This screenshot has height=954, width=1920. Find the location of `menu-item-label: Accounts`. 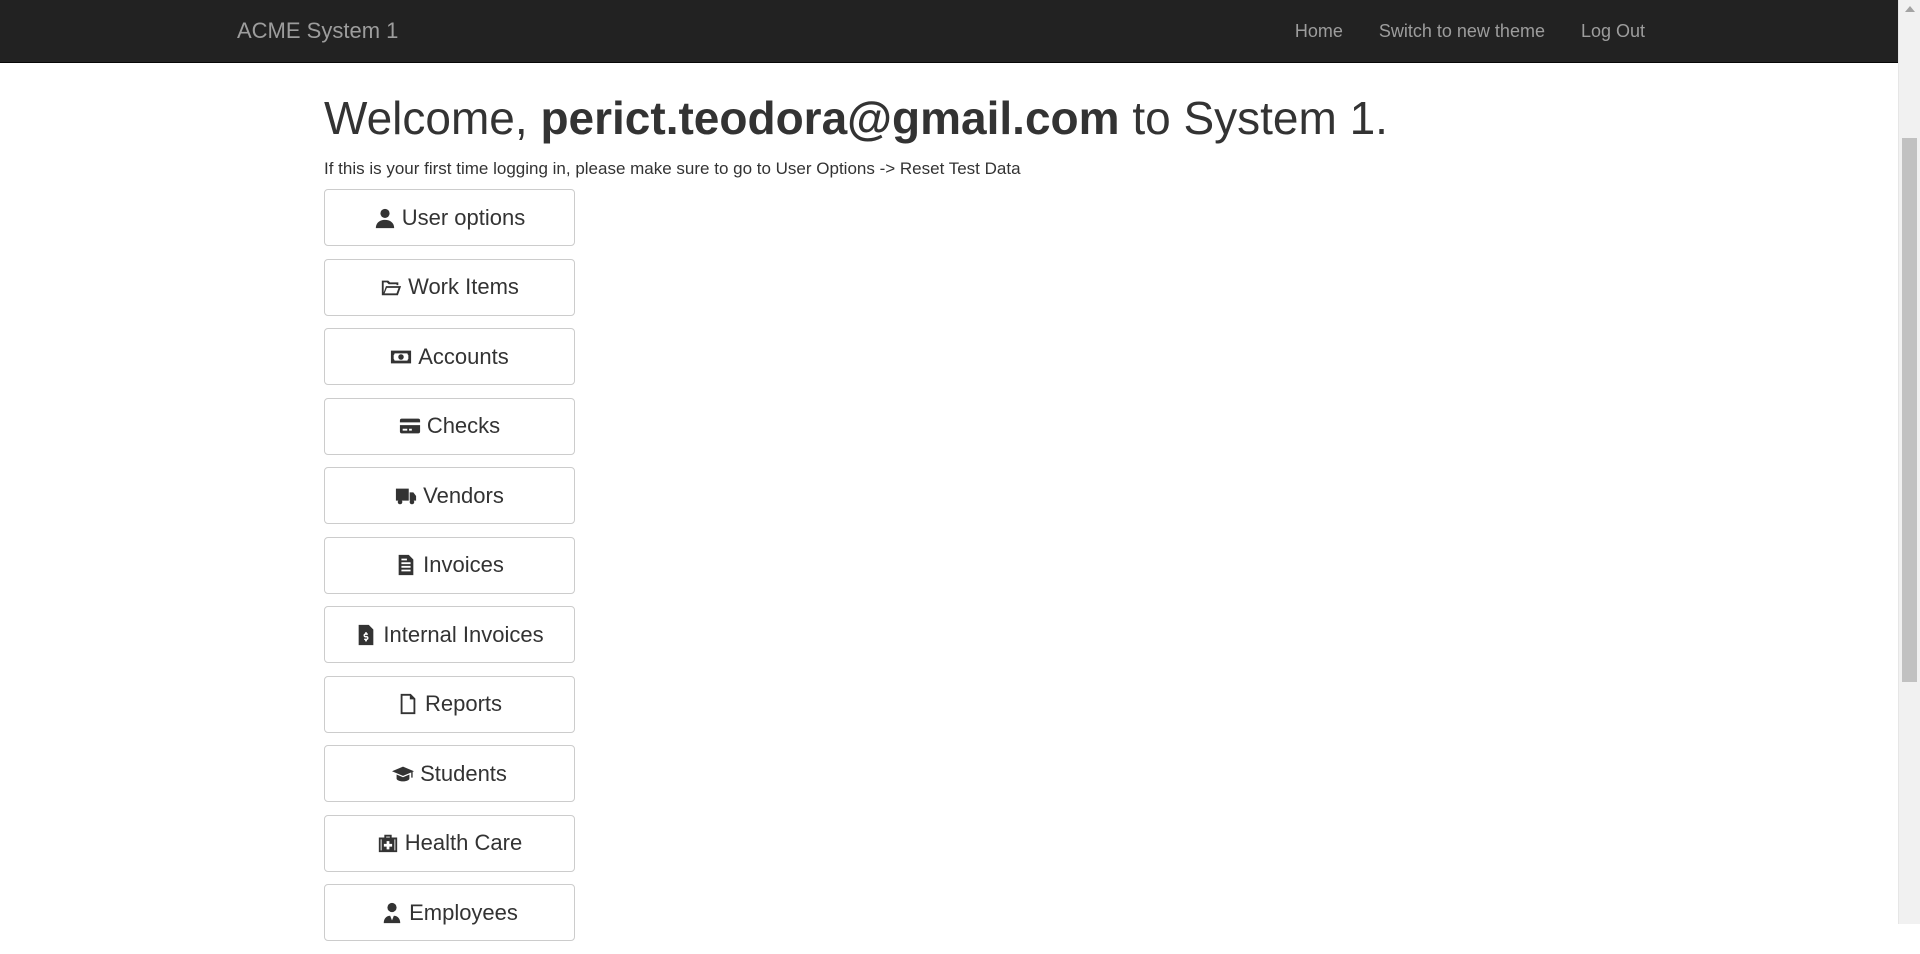

menu-item-label: Accounts is located at coordinates (463, 356).